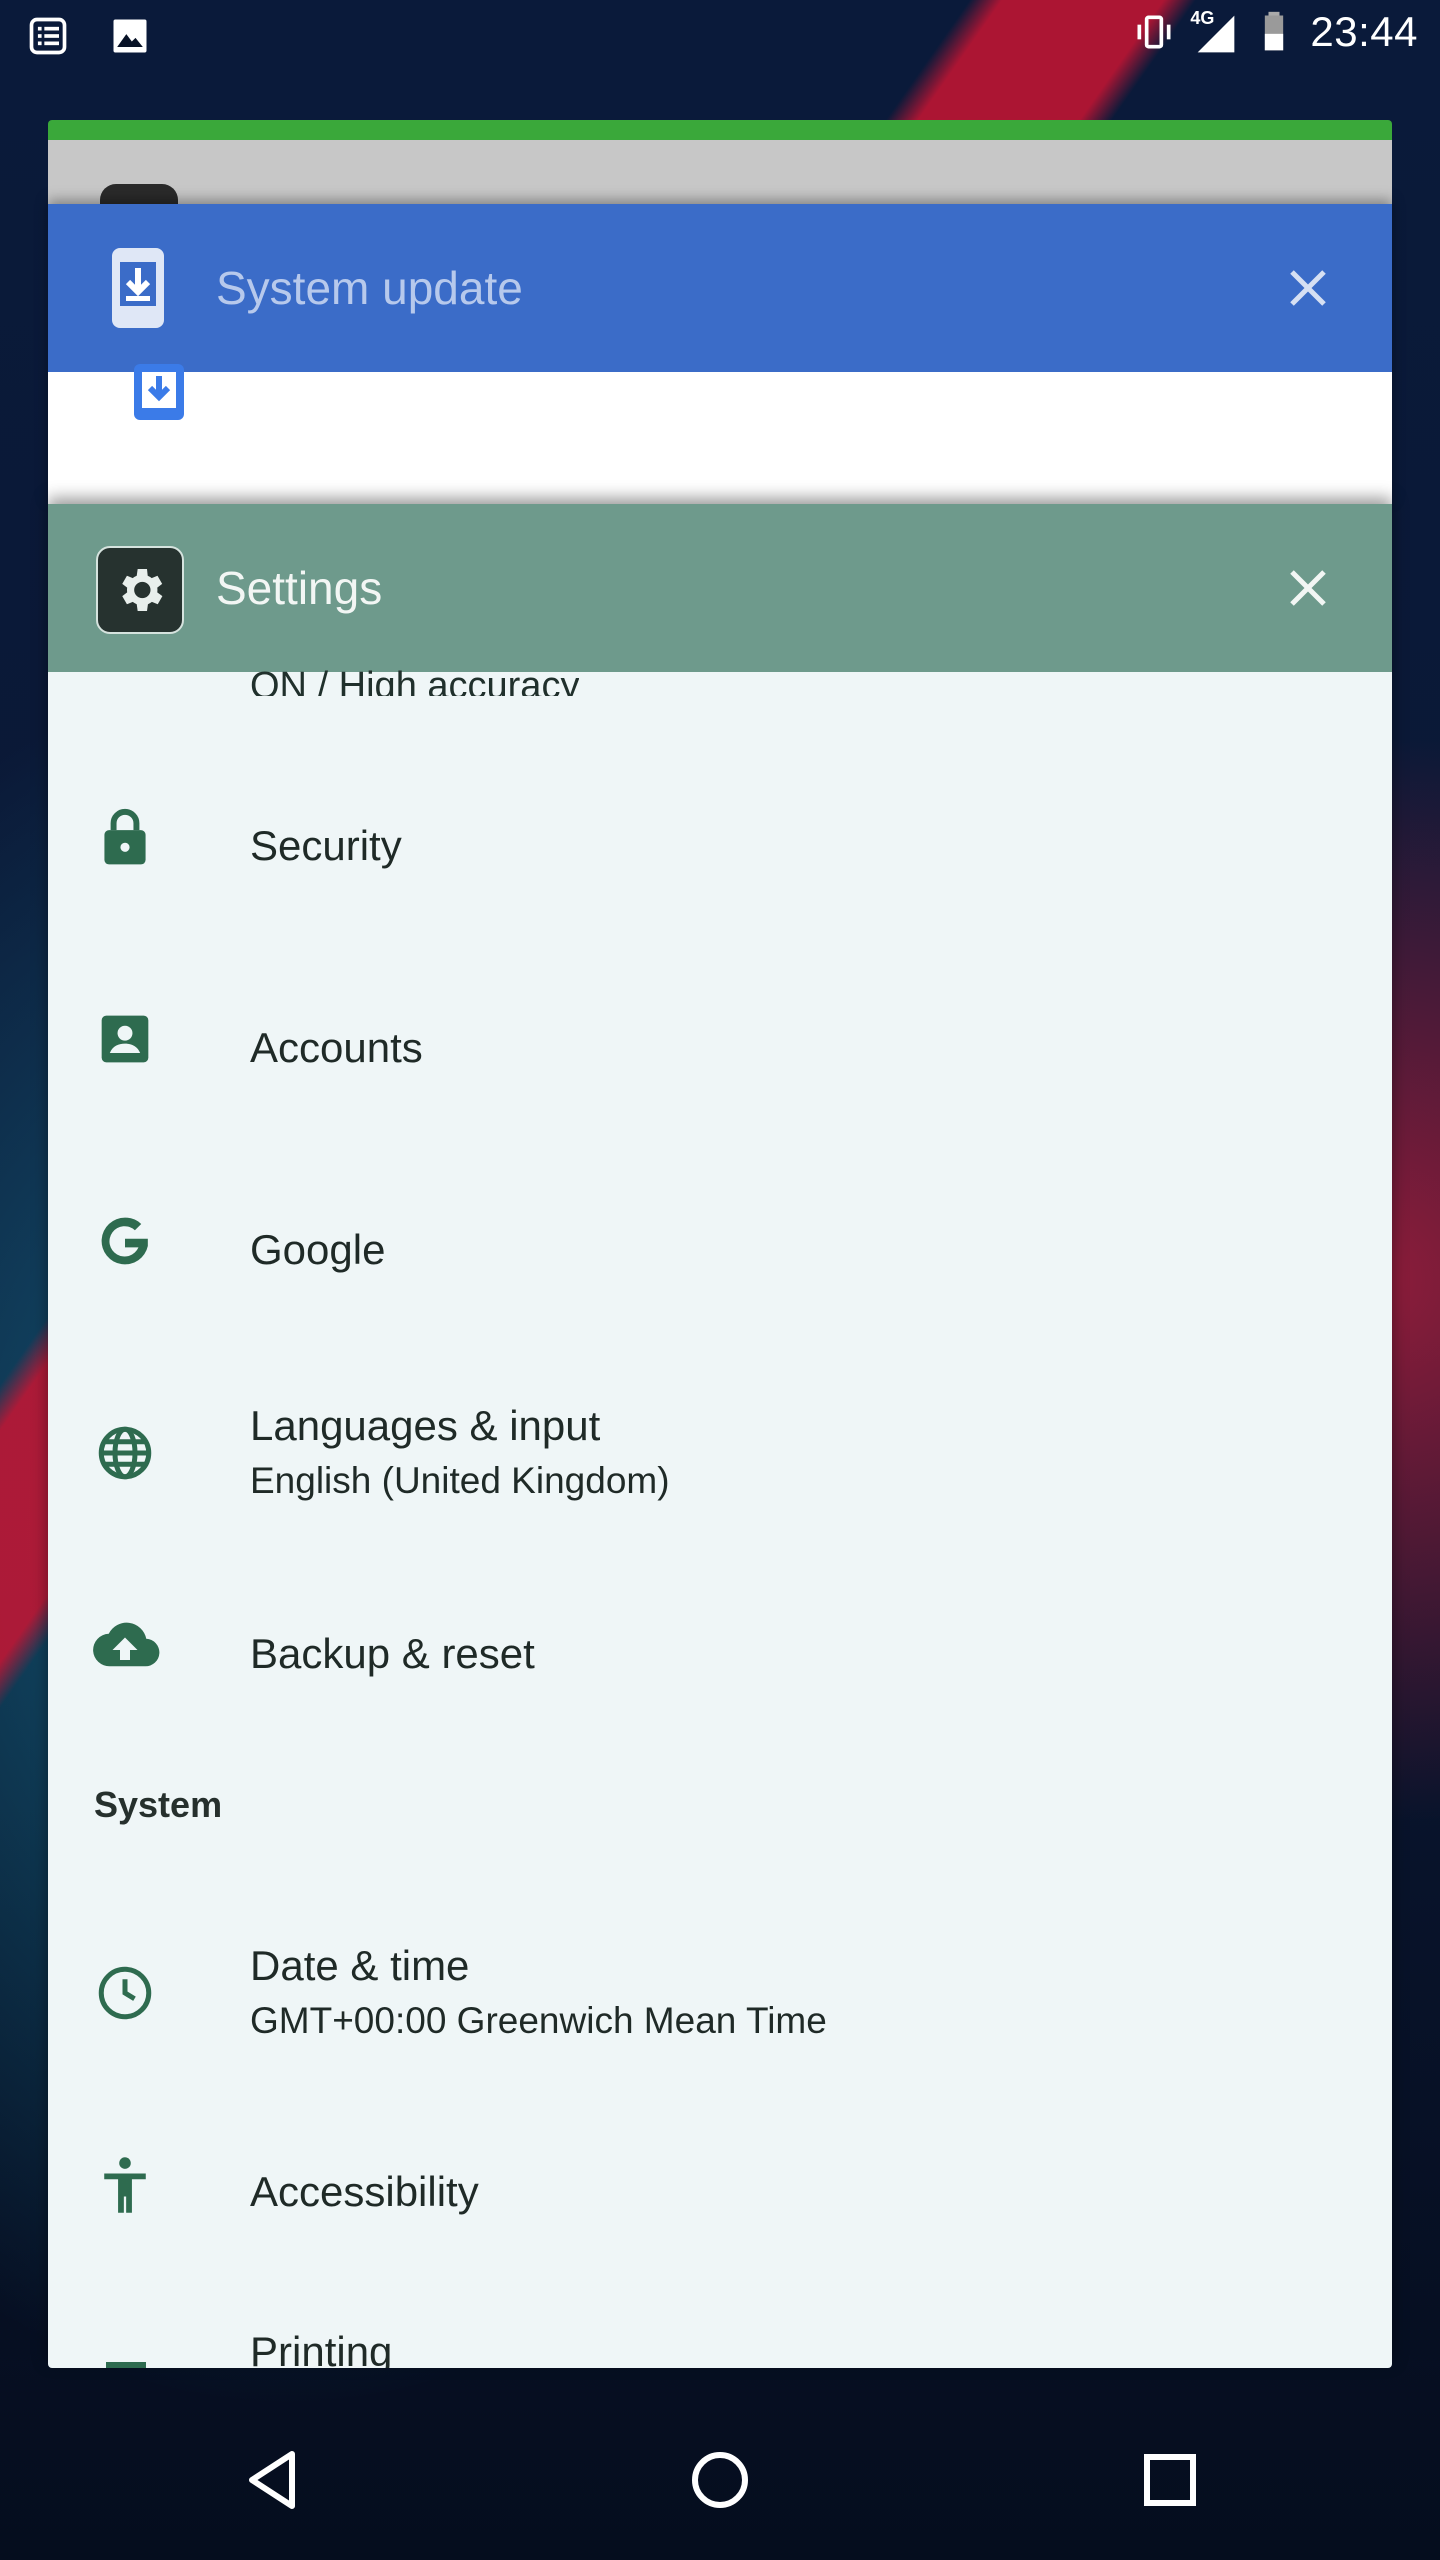  I want to click on location-summary: ON / High accuracy, so click(415, 680).